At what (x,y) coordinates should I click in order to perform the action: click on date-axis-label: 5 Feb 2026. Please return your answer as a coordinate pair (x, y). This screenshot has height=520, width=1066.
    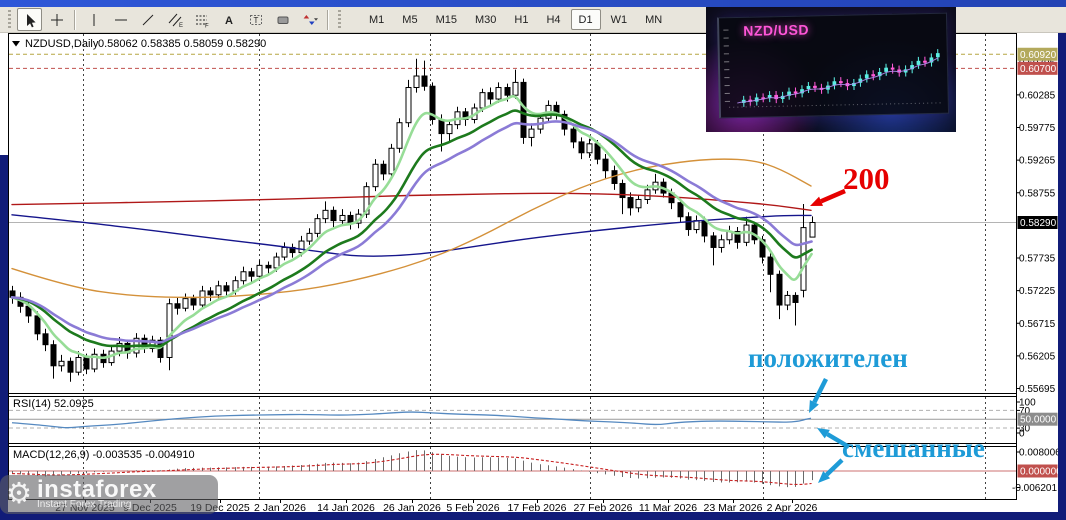
    Looking at the image, I should click on (472, 507).